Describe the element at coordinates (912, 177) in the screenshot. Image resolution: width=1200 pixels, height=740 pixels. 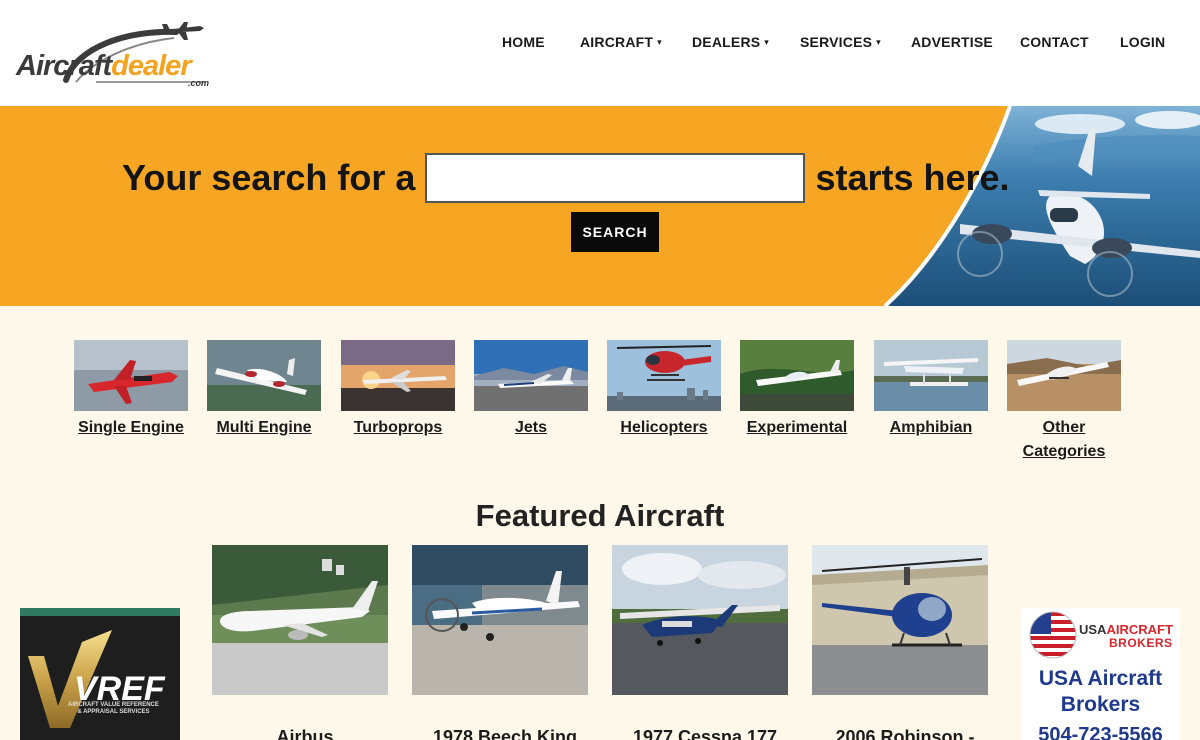
I see `hero-suffix-text: starts here.` at that location.